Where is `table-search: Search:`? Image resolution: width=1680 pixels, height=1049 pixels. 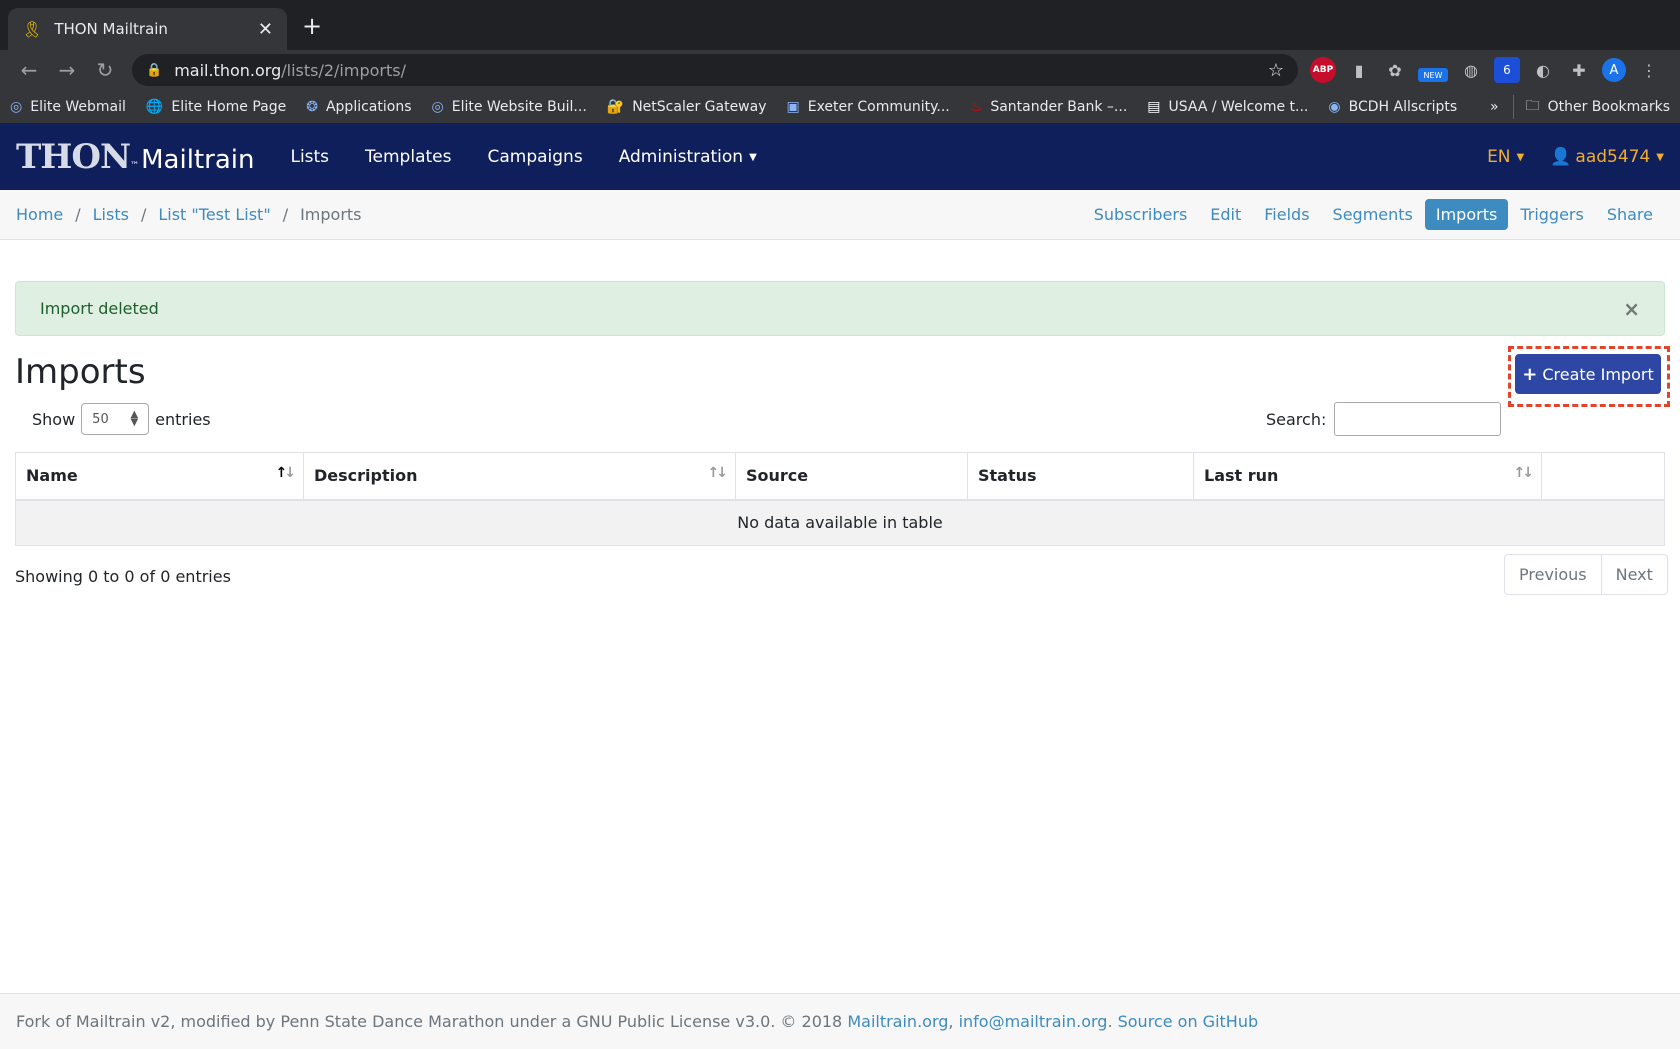 table-search: Search: is located at coordinates (1384, 419).